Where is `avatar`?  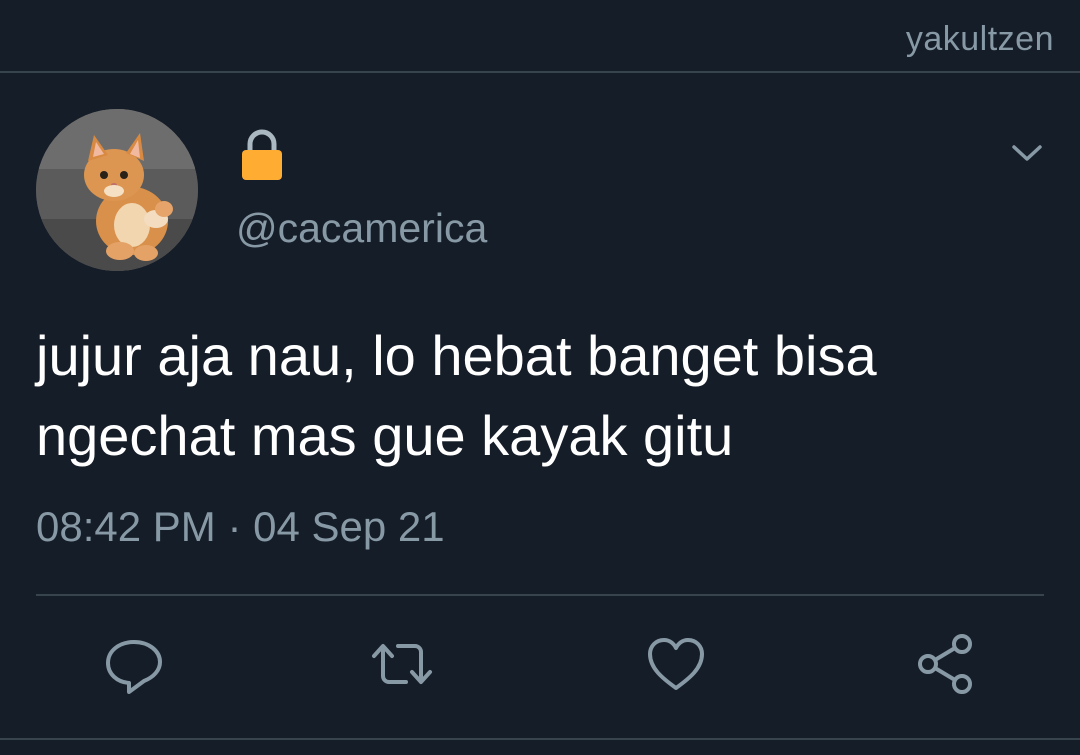 avatar is located at coordinates (117, 190).